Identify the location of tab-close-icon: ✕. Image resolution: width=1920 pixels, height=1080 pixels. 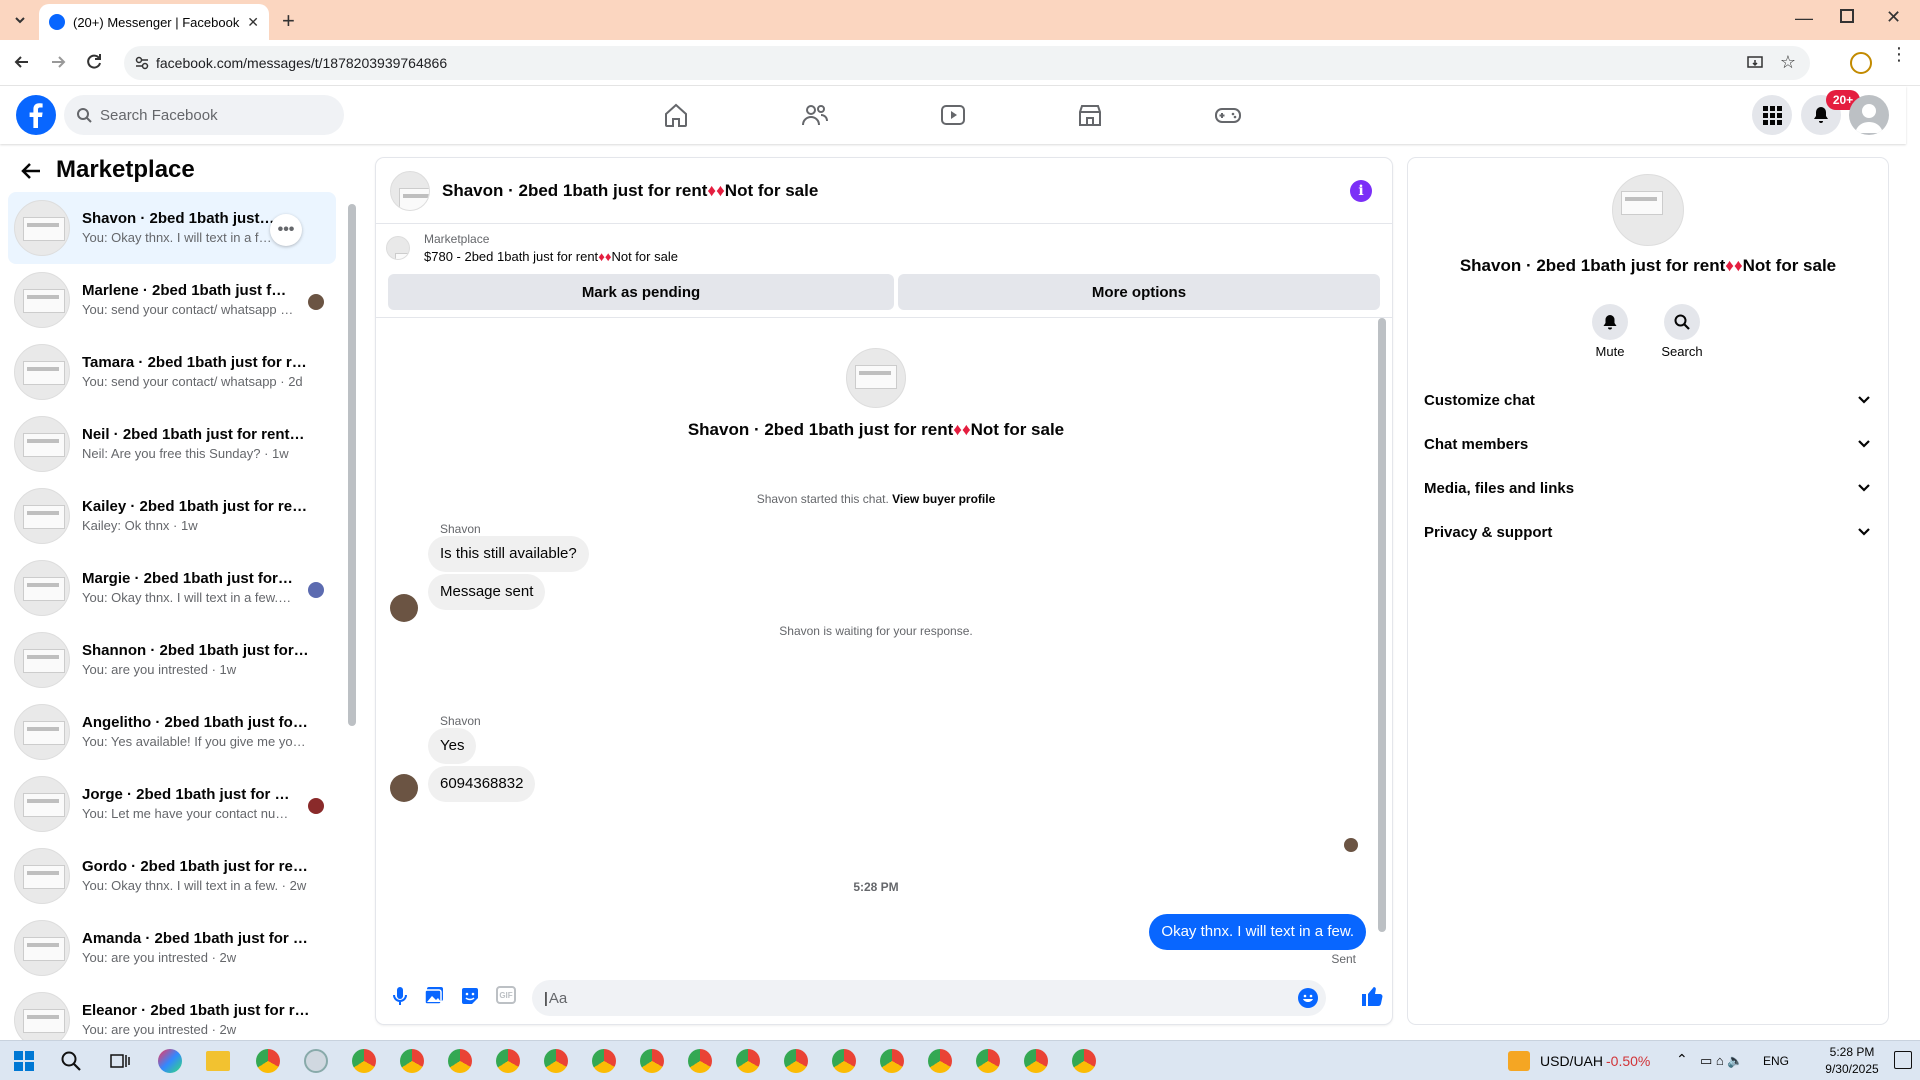
(253, 22).